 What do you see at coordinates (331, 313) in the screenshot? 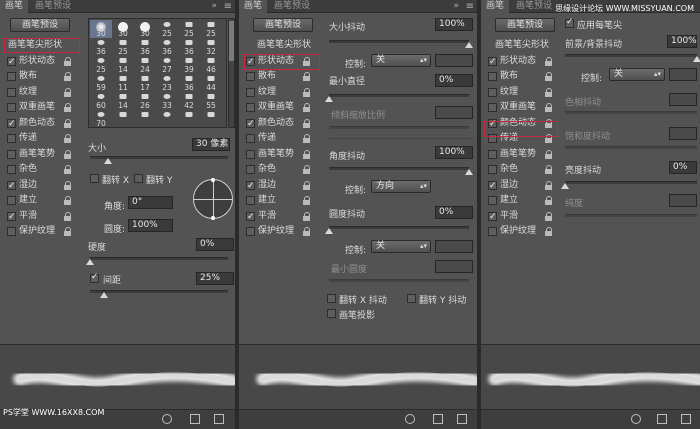
I see `brush-projection-checkbox` at bounding box center [331, 313].